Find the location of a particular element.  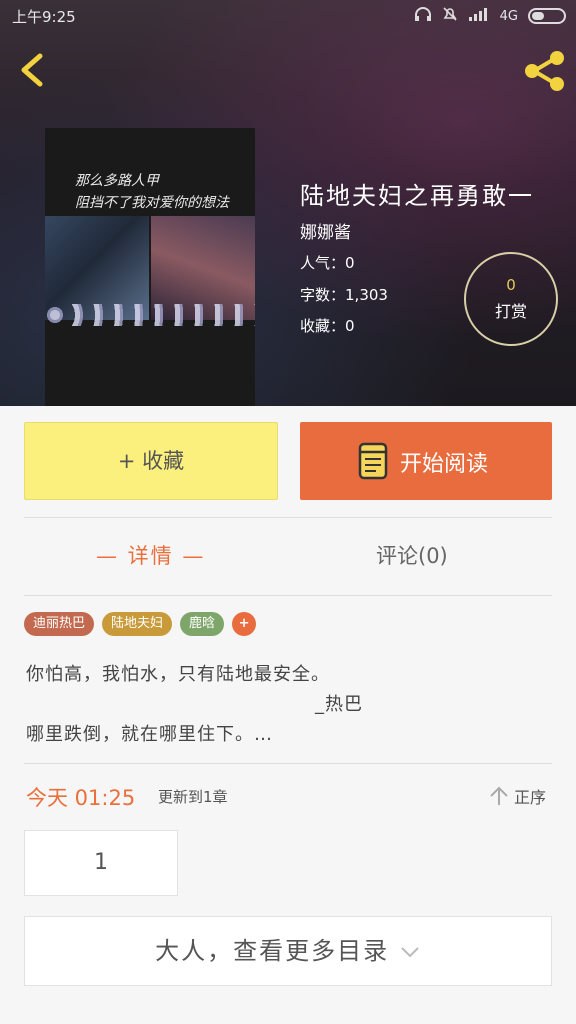

sort-arrow-icon is located at coordinates (499, 795).